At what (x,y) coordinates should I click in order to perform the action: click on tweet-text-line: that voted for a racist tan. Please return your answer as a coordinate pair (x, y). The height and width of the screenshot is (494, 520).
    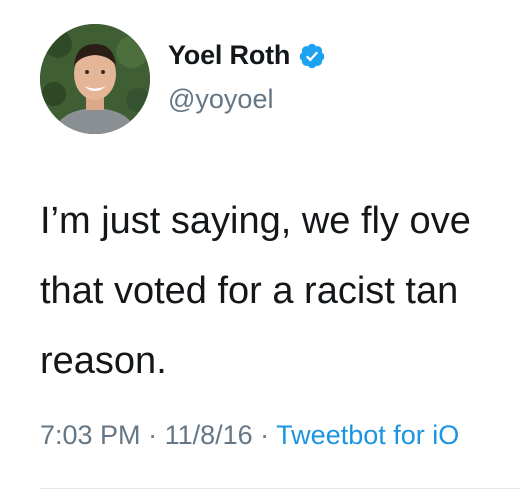
    Looking at the image, I should click on (249, 291).